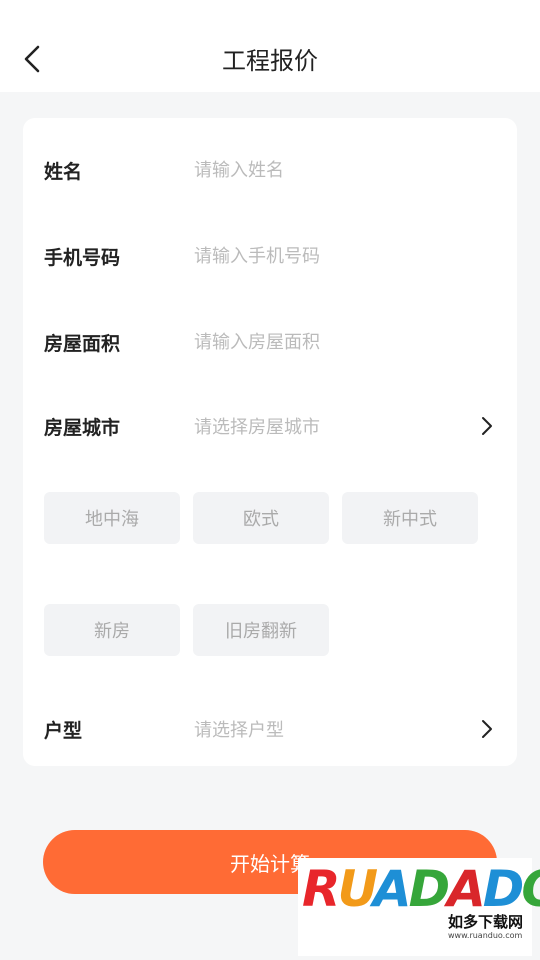 Image resolution: width=540 pixels, height=960 pixels. I want to click on style-chip-mediterranean: 地中海, so click(112, 518).